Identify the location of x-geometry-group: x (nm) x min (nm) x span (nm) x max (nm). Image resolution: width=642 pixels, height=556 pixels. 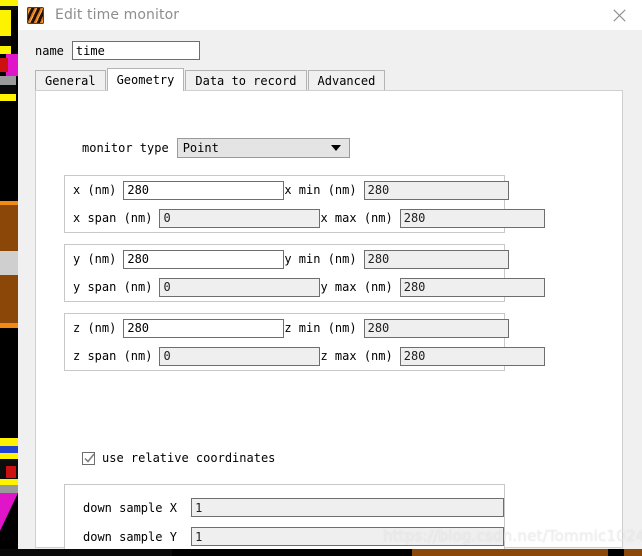
(304, 204).